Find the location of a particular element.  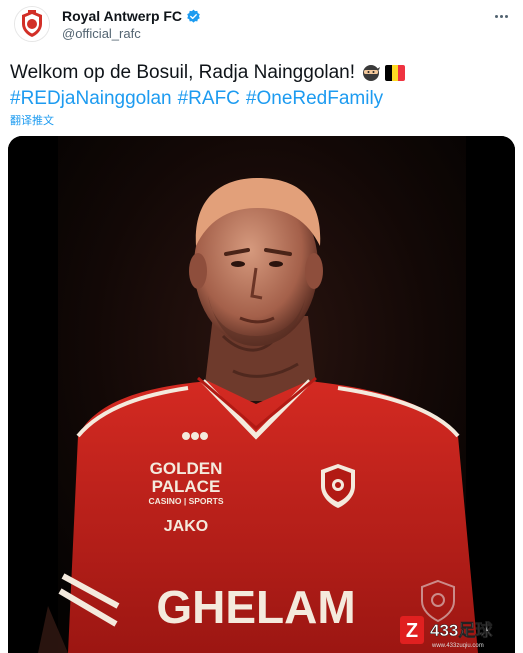

watermark-text: 433足球 is located at coordinates (461, 630).